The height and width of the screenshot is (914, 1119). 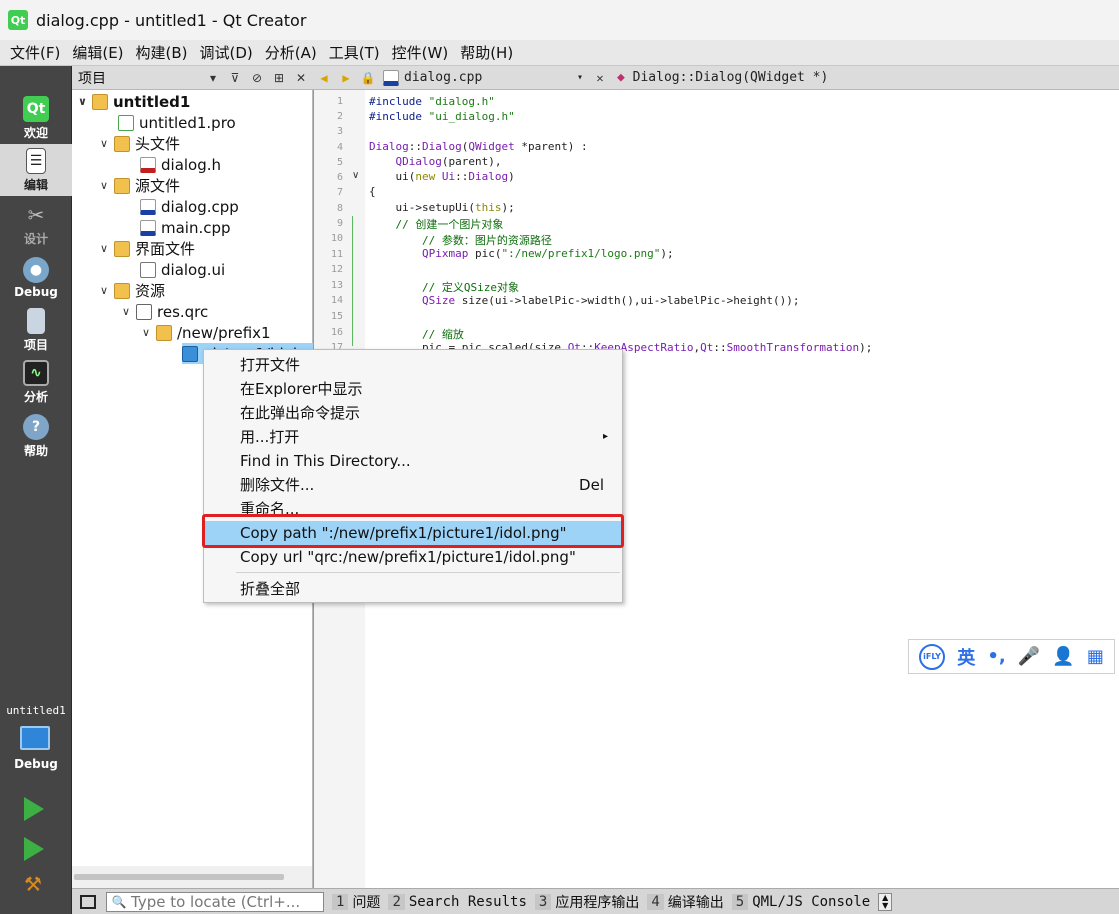 I want to click on ifly-logo-icon: iFLY, so click(x=932, y=656).